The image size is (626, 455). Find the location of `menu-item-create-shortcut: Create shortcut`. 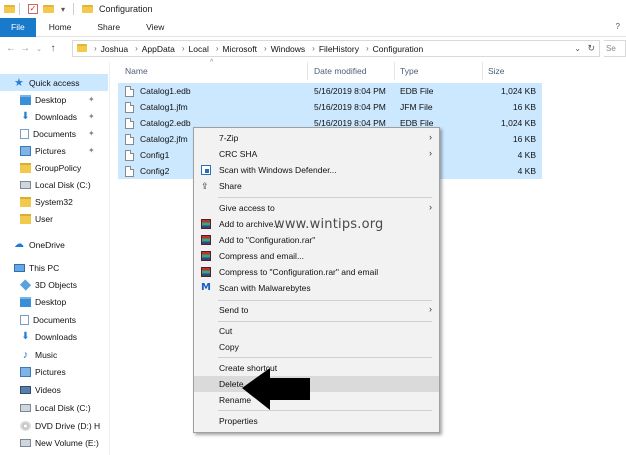

menu-item-create-shortcut: Create shortcut is located at coordinates (316, 368).